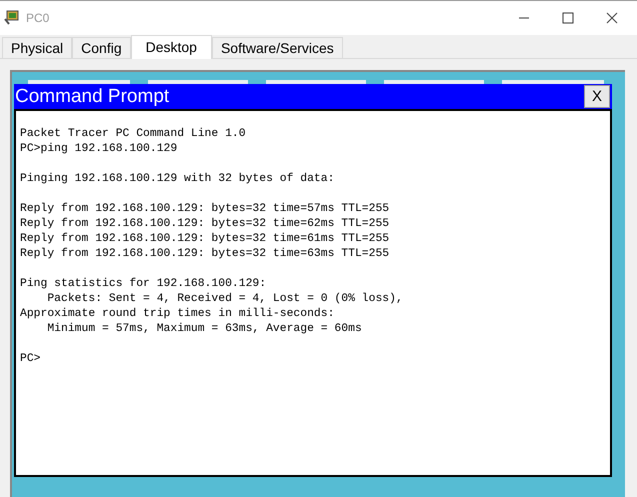 This screenshot has width=637, height=497. Describe the element at coordinates (92, 96) in the screenshot. I see `command-prompt-title: Command Prompt` at that location.